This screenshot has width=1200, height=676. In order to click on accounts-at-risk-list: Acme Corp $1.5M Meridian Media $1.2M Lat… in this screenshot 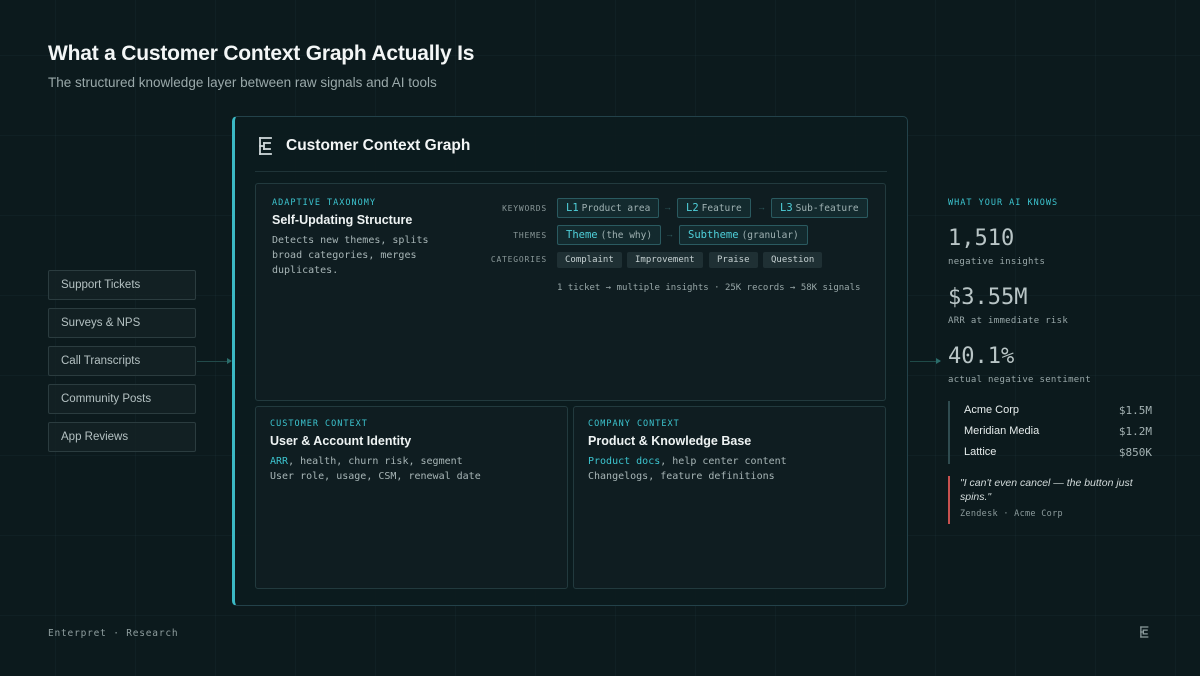, I will do `click(1051, 432)`.